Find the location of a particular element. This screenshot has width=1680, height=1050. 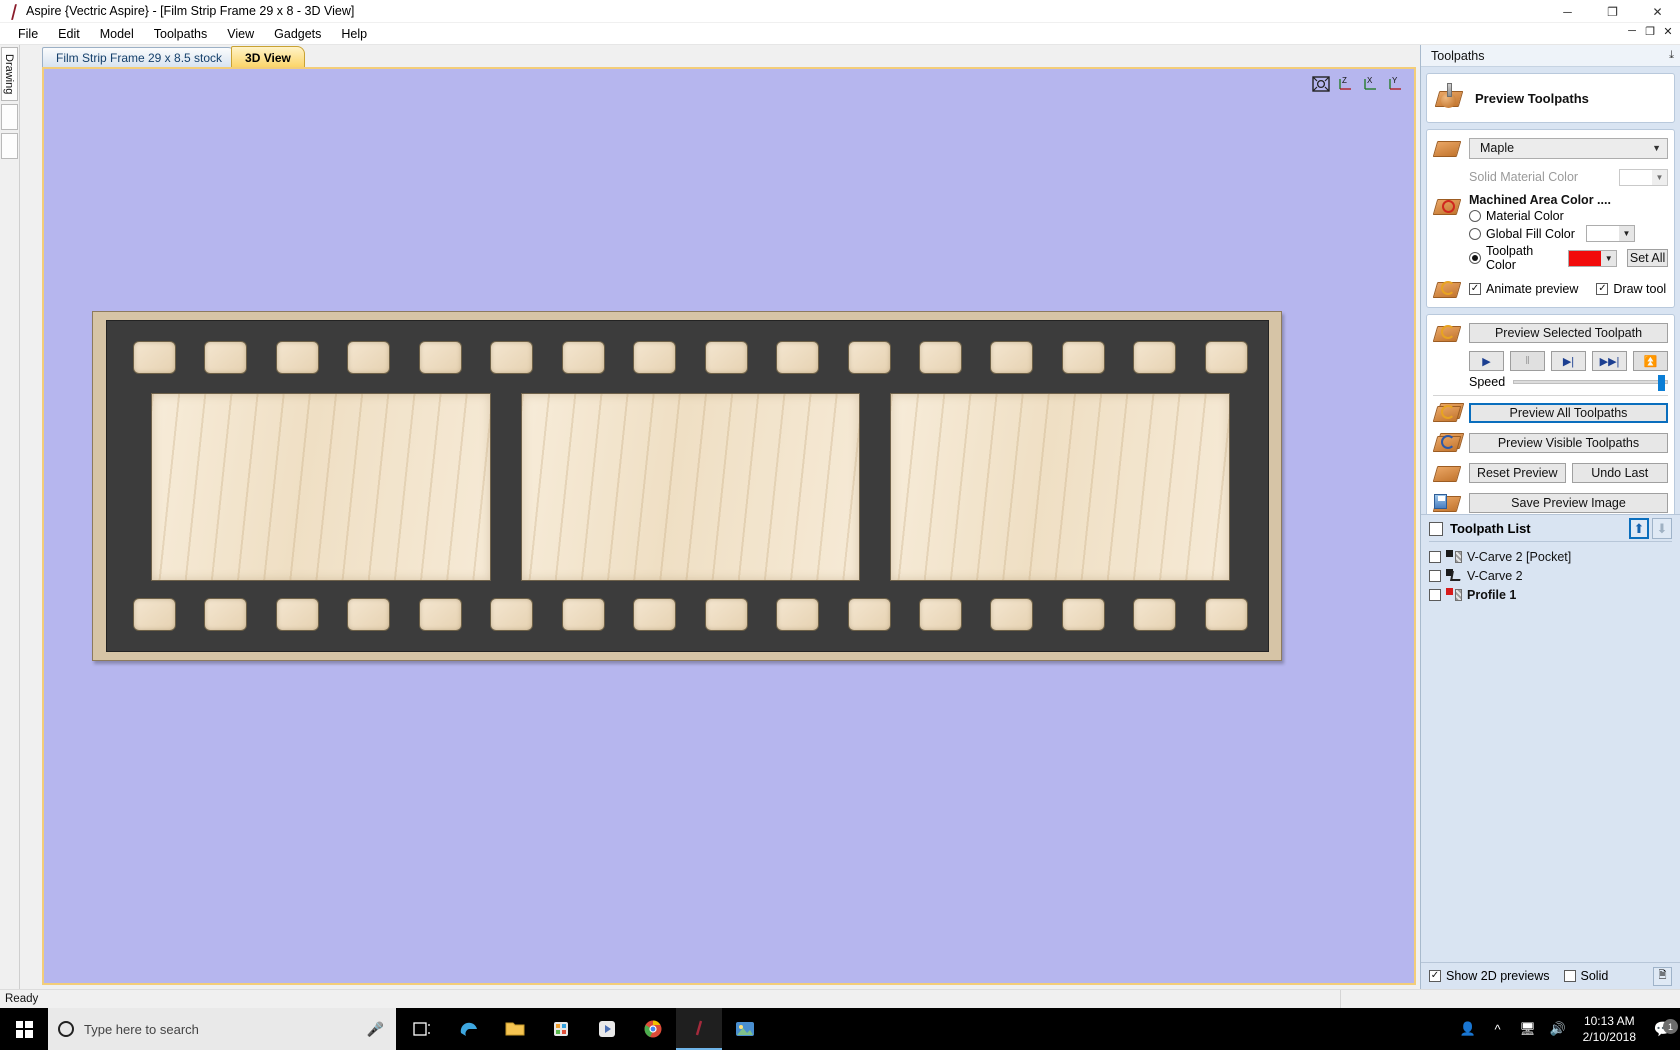

mdi-close-button: ✕ is located at coordinates (1668, 31).